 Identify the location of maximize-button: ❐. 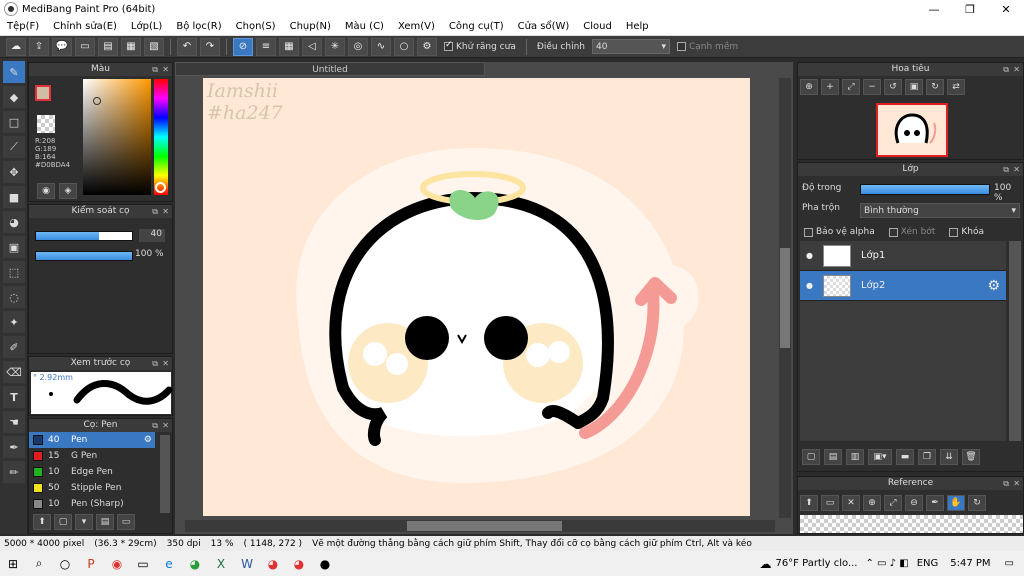
(970, 9).